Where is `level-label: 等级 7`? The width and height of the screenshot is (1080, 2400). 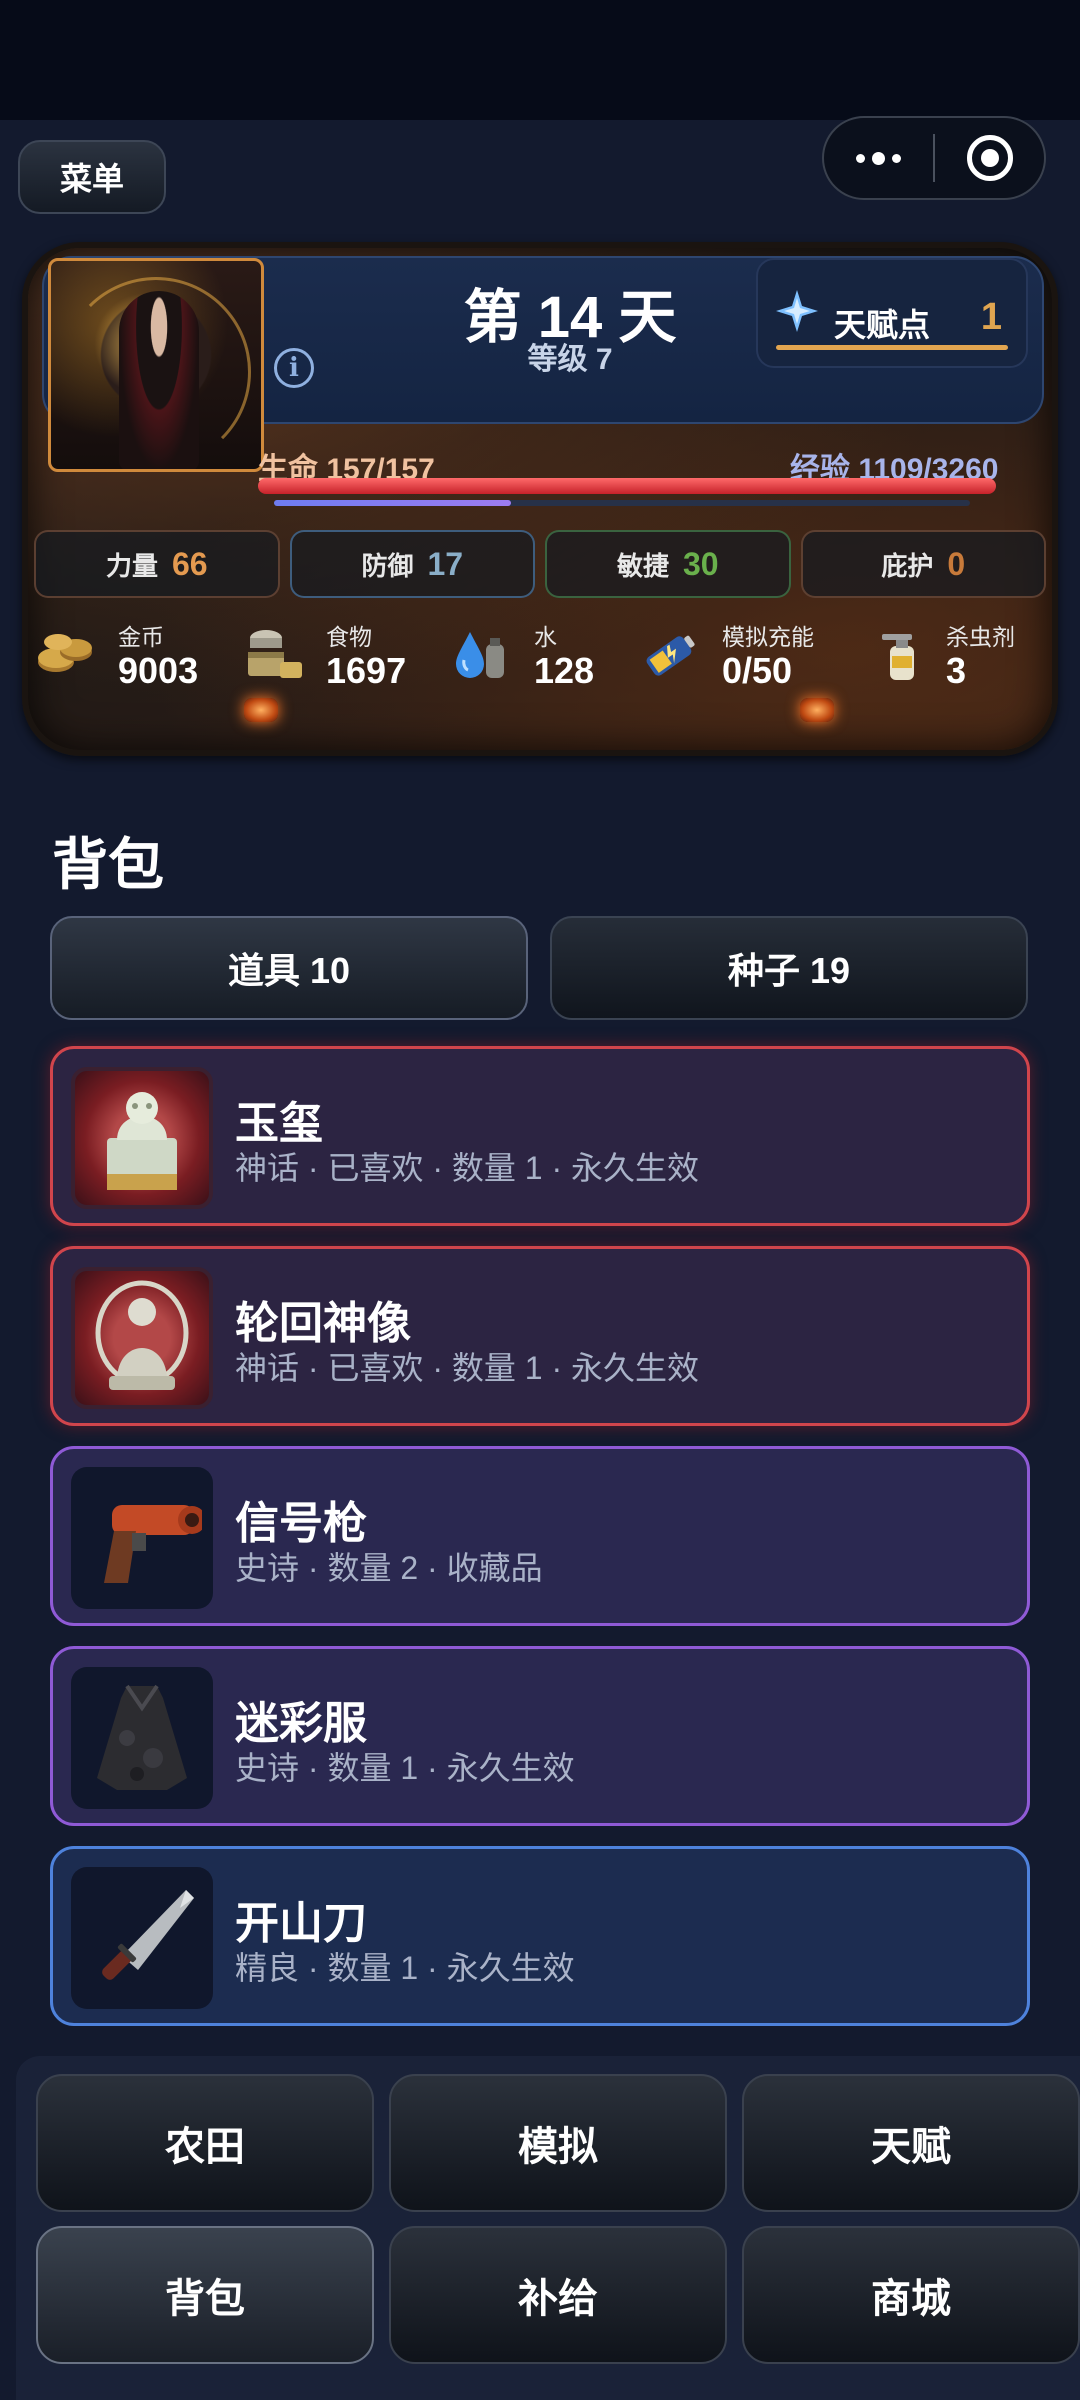 level-label: 等级 7 is located at coordinates (570, 359).